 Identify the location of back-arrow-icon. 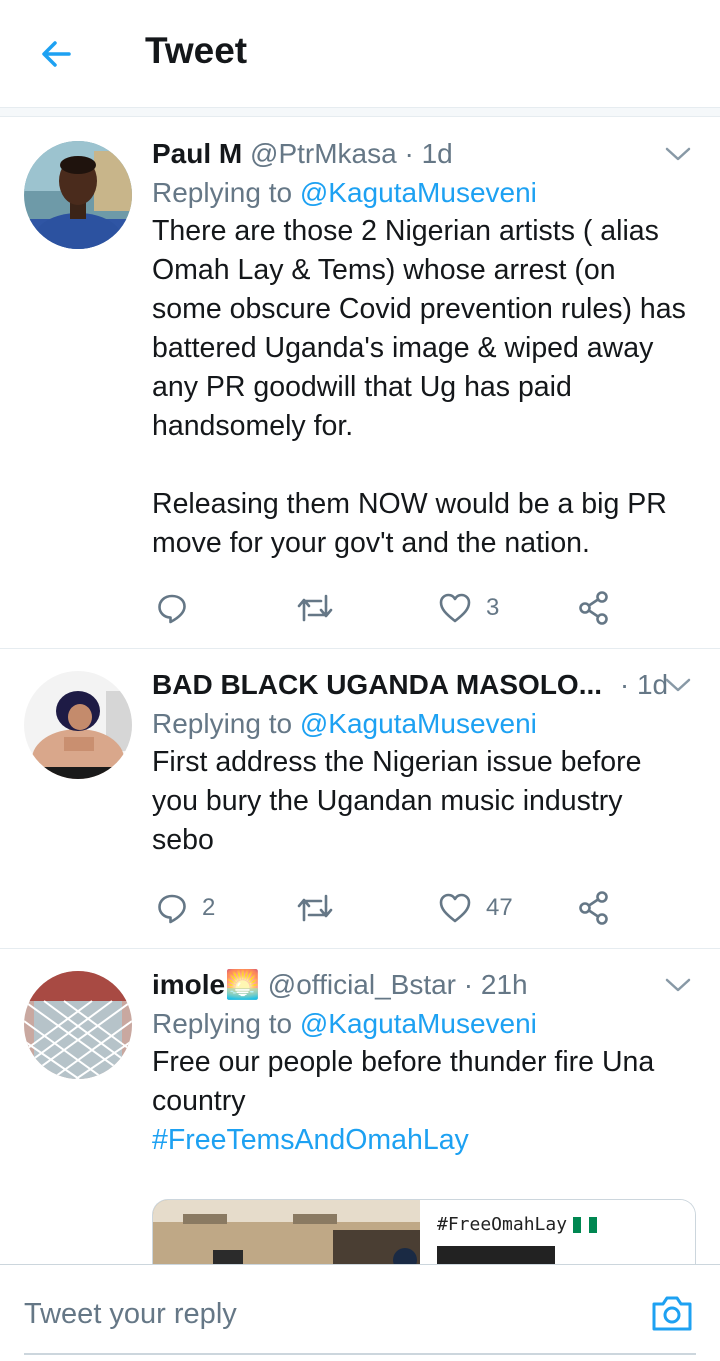
(56, 54).